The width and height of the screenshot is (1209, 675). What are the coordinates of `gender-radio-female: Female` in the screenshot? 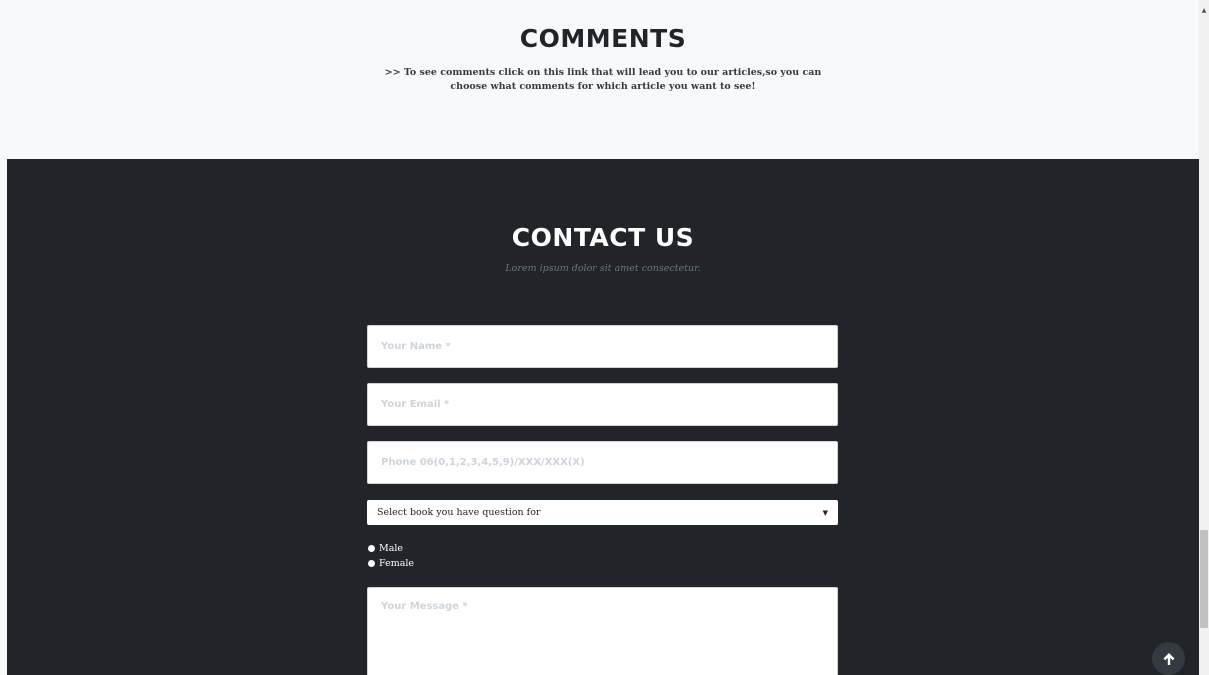 It's located at (391, 563).